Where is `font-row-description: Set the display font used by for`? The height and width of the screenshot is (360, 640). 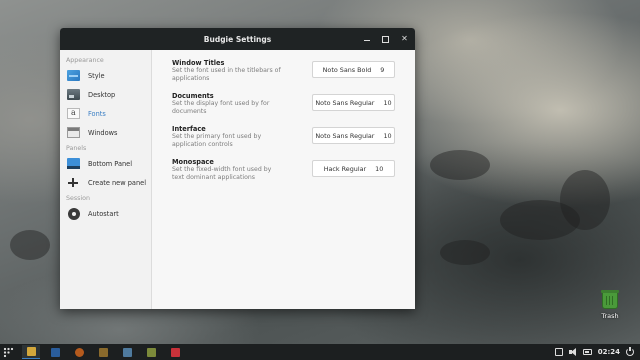
font-row-description: Set the display font used by for is located at coordinates (221, 103).